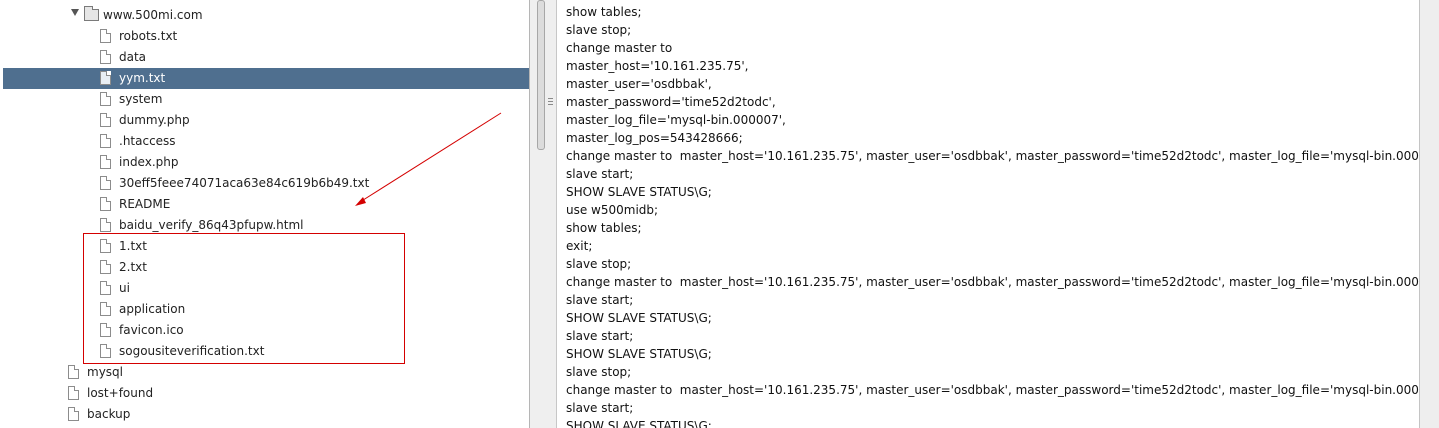 The image size is (1439, 428). I want to click on code-line: master_password='time52d2todc',, so click(671, 102).